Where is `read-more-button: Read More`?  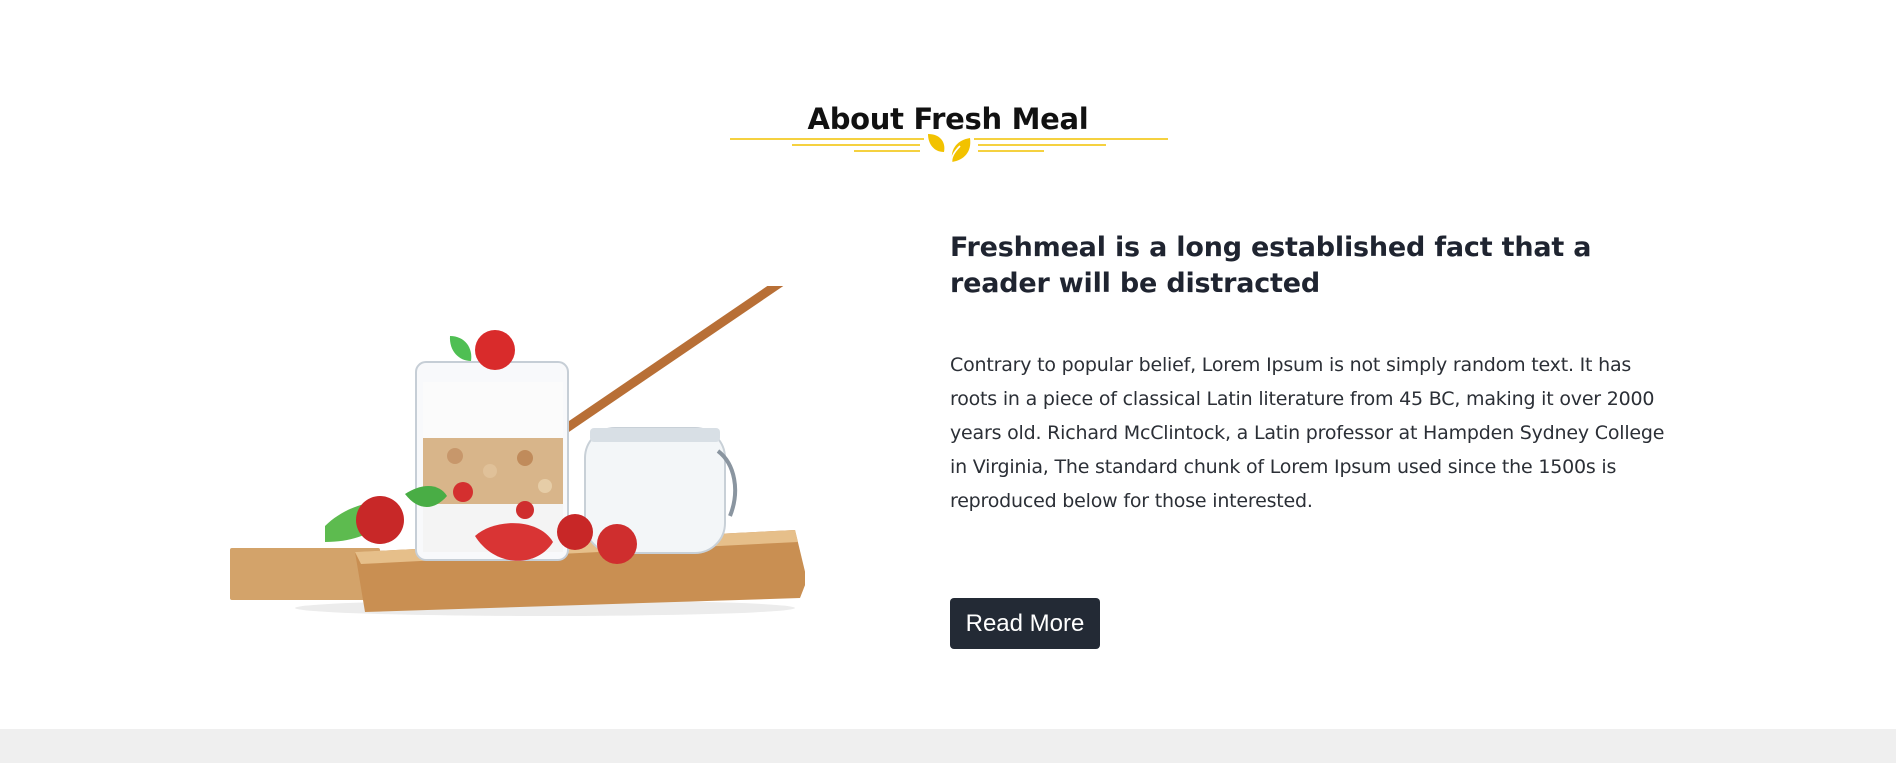 read-more-button: Read More is located at coordinates (1025, 623).